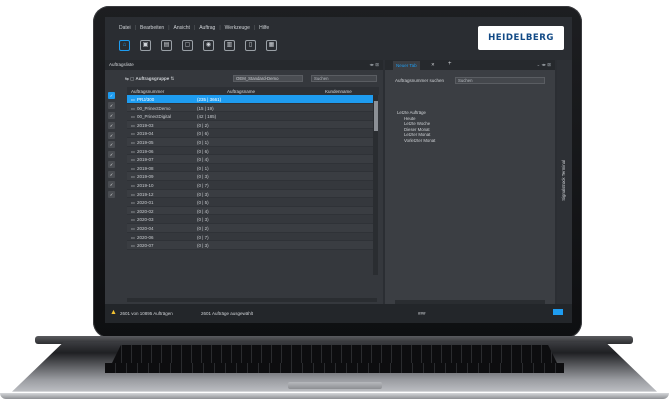 This screenshot has width=669, height=401. I want to click on group-name: 2019-05, so click(145, 142).